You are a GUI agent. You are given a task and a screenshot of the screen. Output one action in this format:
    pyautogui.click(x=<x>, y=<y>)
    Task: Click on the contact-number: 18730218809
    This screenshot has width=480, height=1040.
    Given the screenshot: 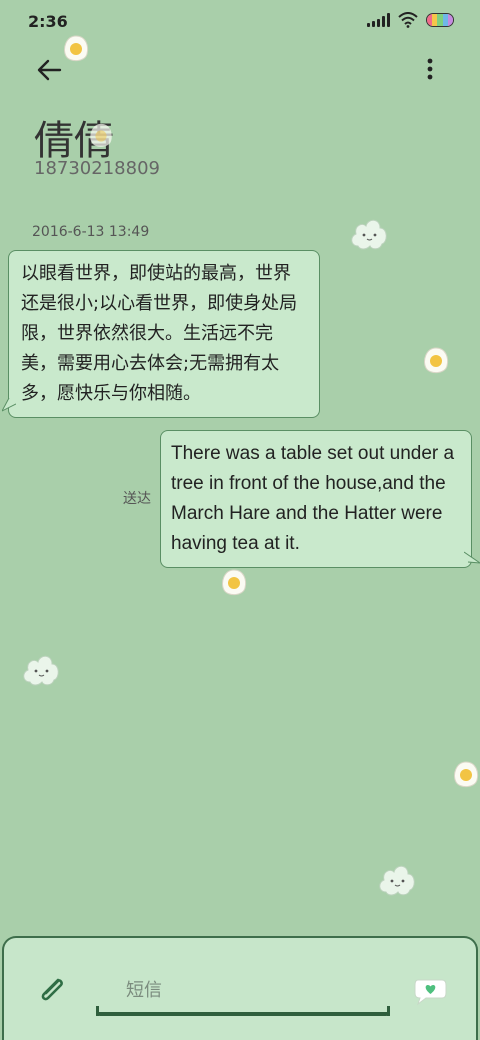 What is the action you would take?
    pyautogui.click(x=97, y=168)
    